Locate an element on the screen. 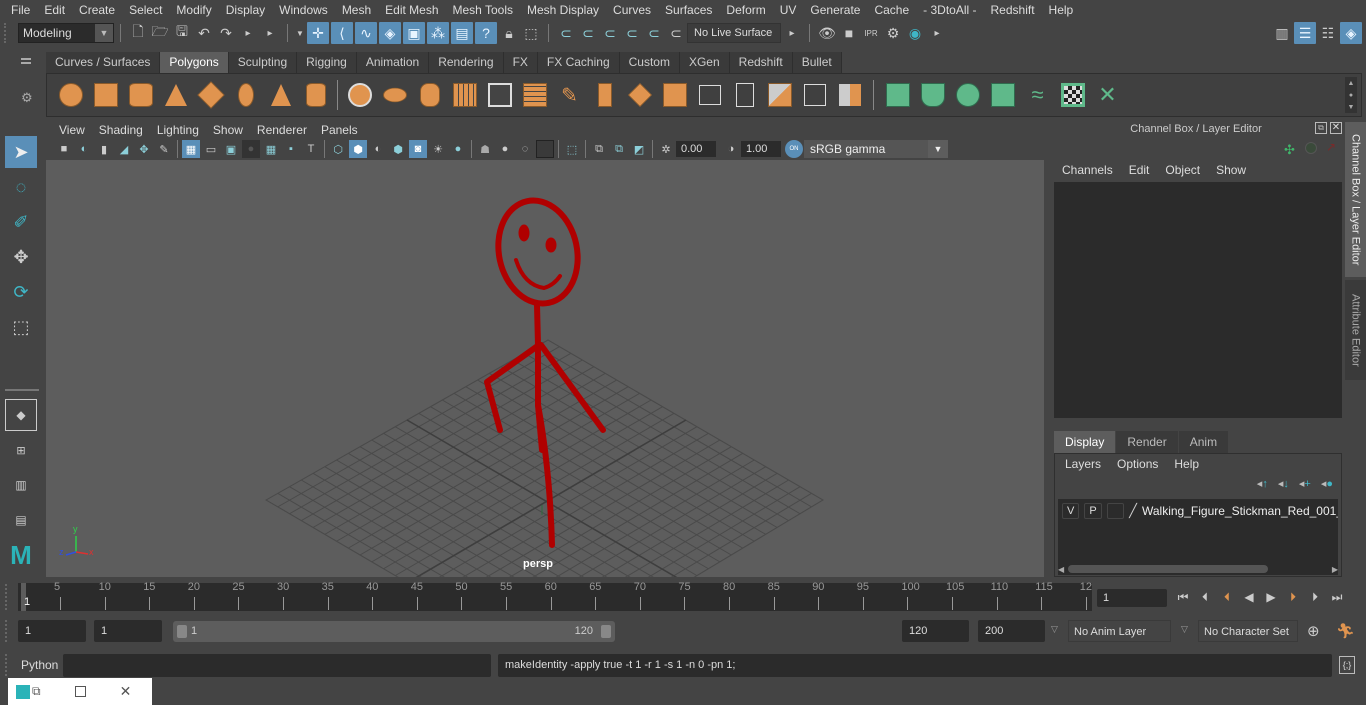  shadows-icon: ● is located at coordinates (458, 149).